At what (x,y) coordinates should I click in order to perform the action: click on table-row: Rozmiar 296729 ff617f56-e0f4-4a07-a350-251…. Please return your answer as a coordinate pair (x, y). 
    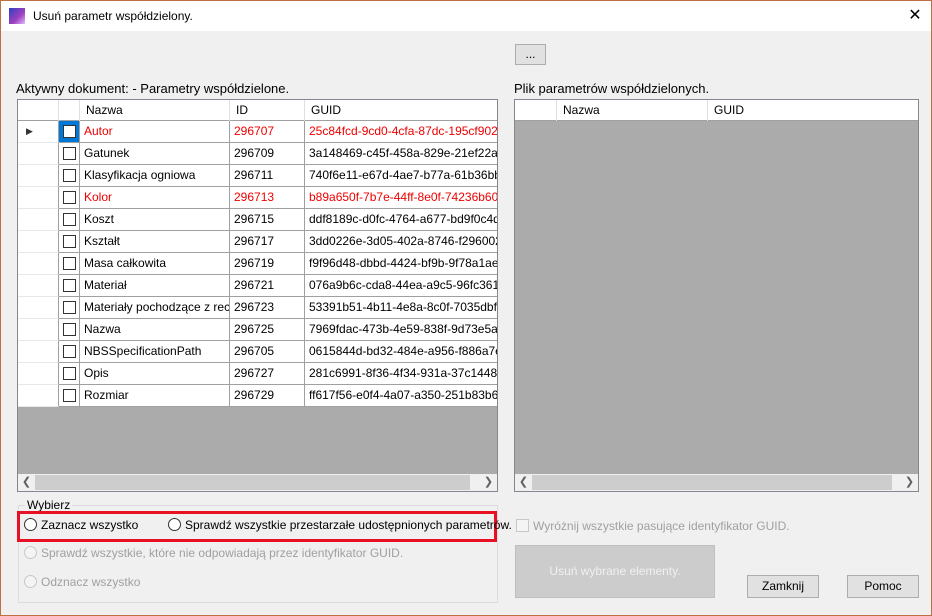
    Looking at the image, I should click on (257, 396).